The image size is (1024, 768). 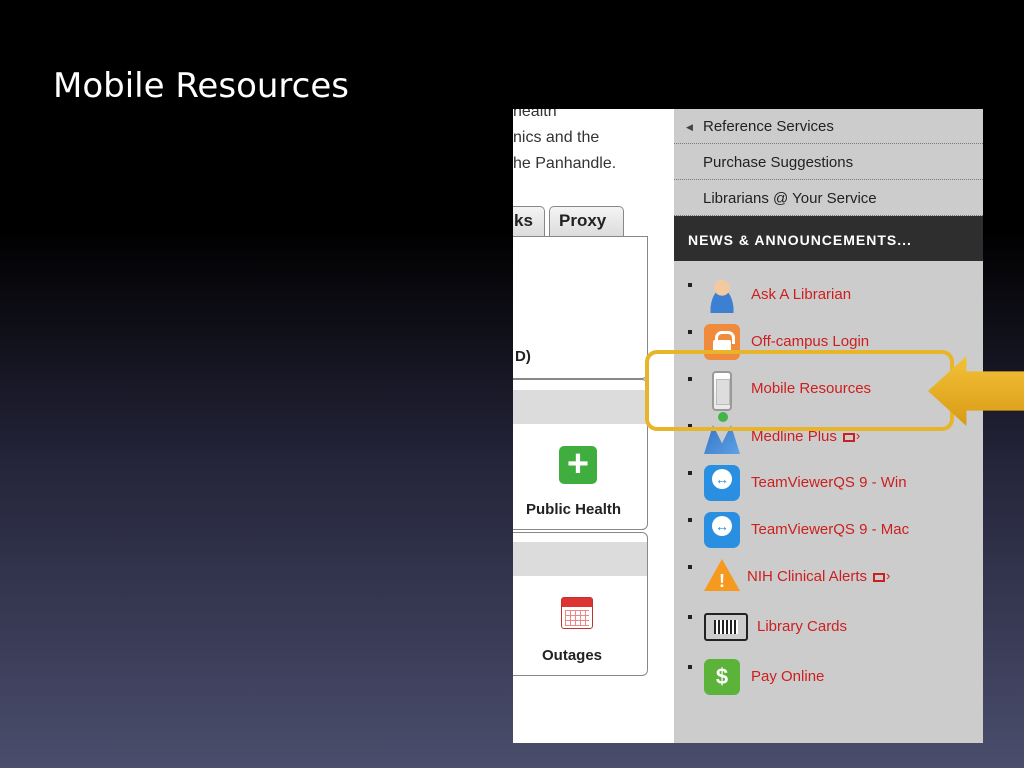 I want to click on sidebar-item-purchase-suggestions: Purchase Suggestions, so click(x=828, y=162).